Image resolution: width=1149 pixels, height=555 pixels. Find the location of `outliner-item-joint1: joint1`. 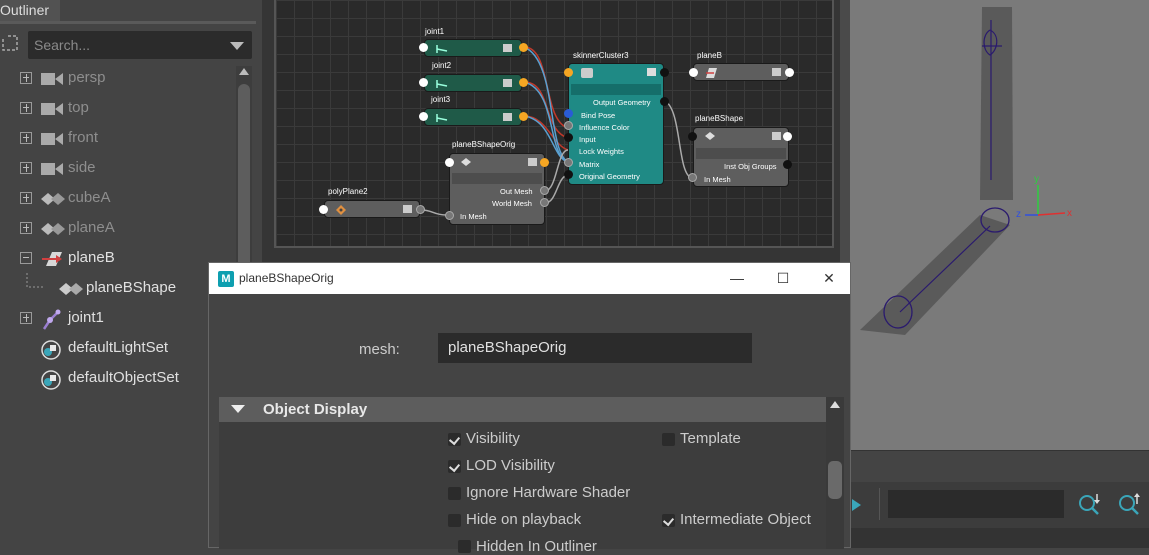

outliner-item-joint1: joint1 is located at coordinates (118, 318).